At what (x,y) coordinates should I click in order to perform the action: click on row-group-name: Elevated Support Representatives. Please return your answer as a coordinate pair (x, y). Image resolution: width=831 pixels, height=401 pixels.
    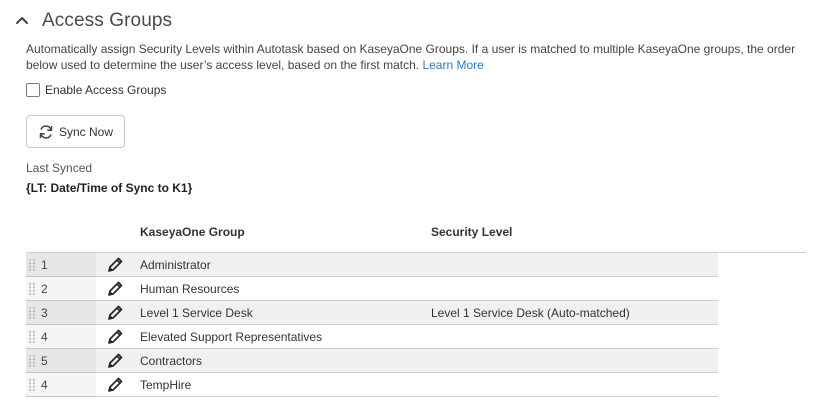
    Looking at the image, I should click on (231, 337).